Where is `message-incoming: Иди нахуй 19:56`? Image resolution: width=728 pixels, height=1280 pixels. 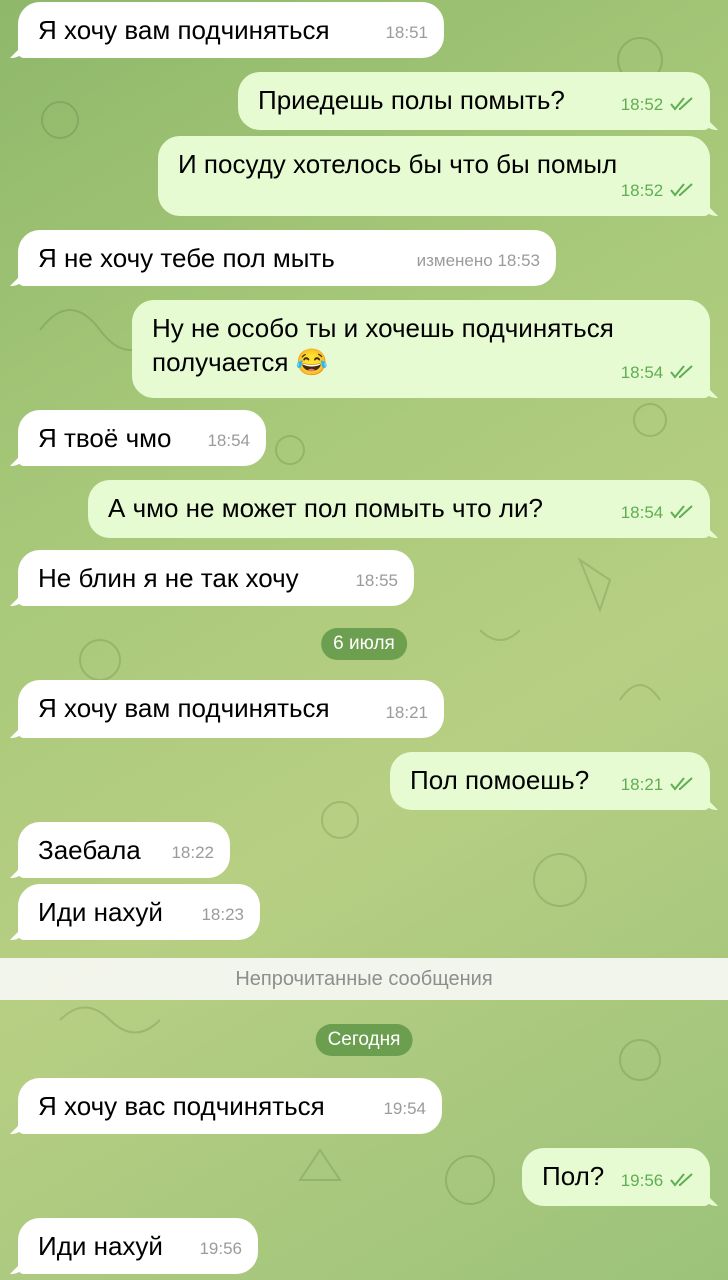
message-incoming: Иди нахуй 19:56 is located at coordinates (138, 1246).